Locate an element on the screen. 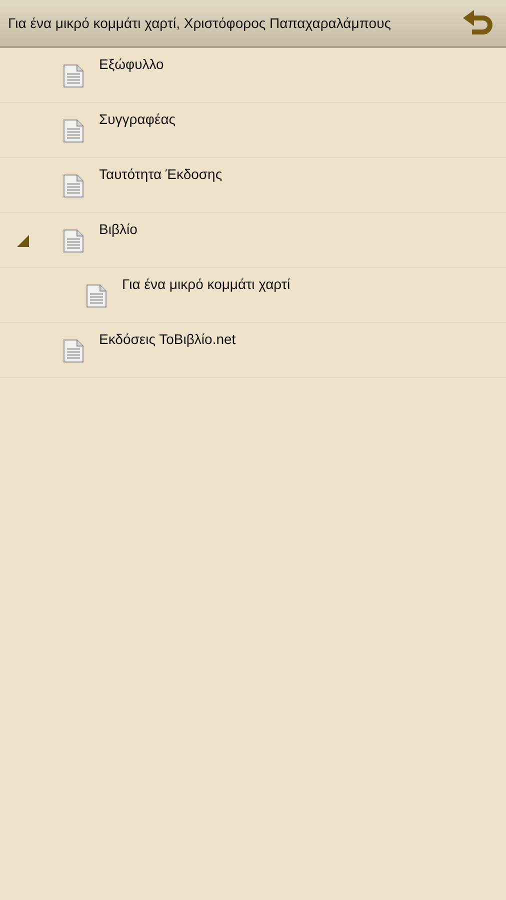 The image size is (506, 900). toc-item: Συγγραφέας is located at coordinates (253, 130).